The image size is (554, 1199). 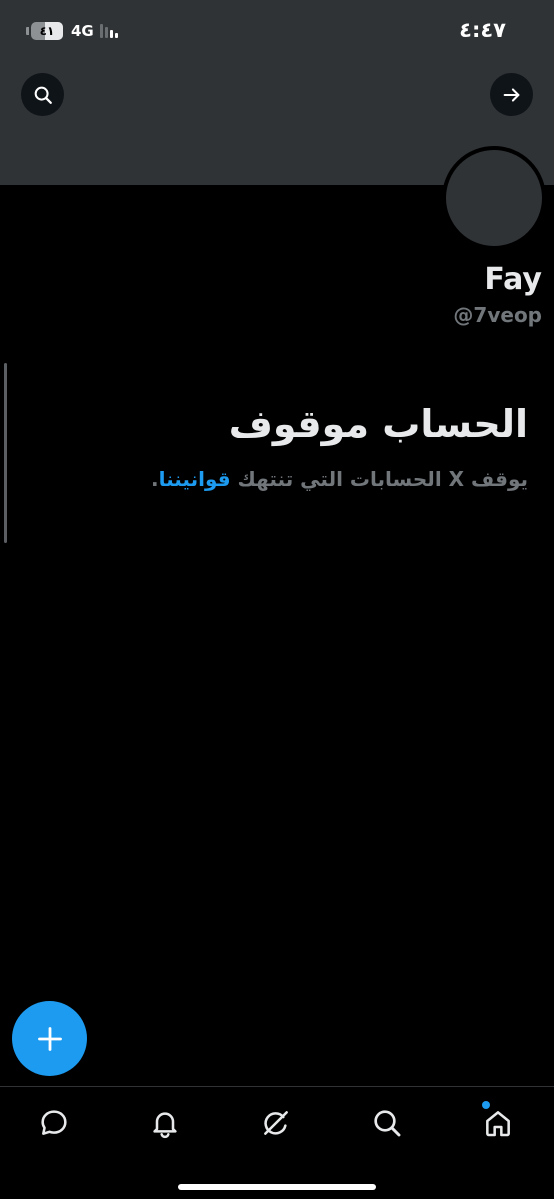 What do you see at coordinates (5, 453) in the screenshot?
I see `scroll-indicator` at bounding box center [5, 453].